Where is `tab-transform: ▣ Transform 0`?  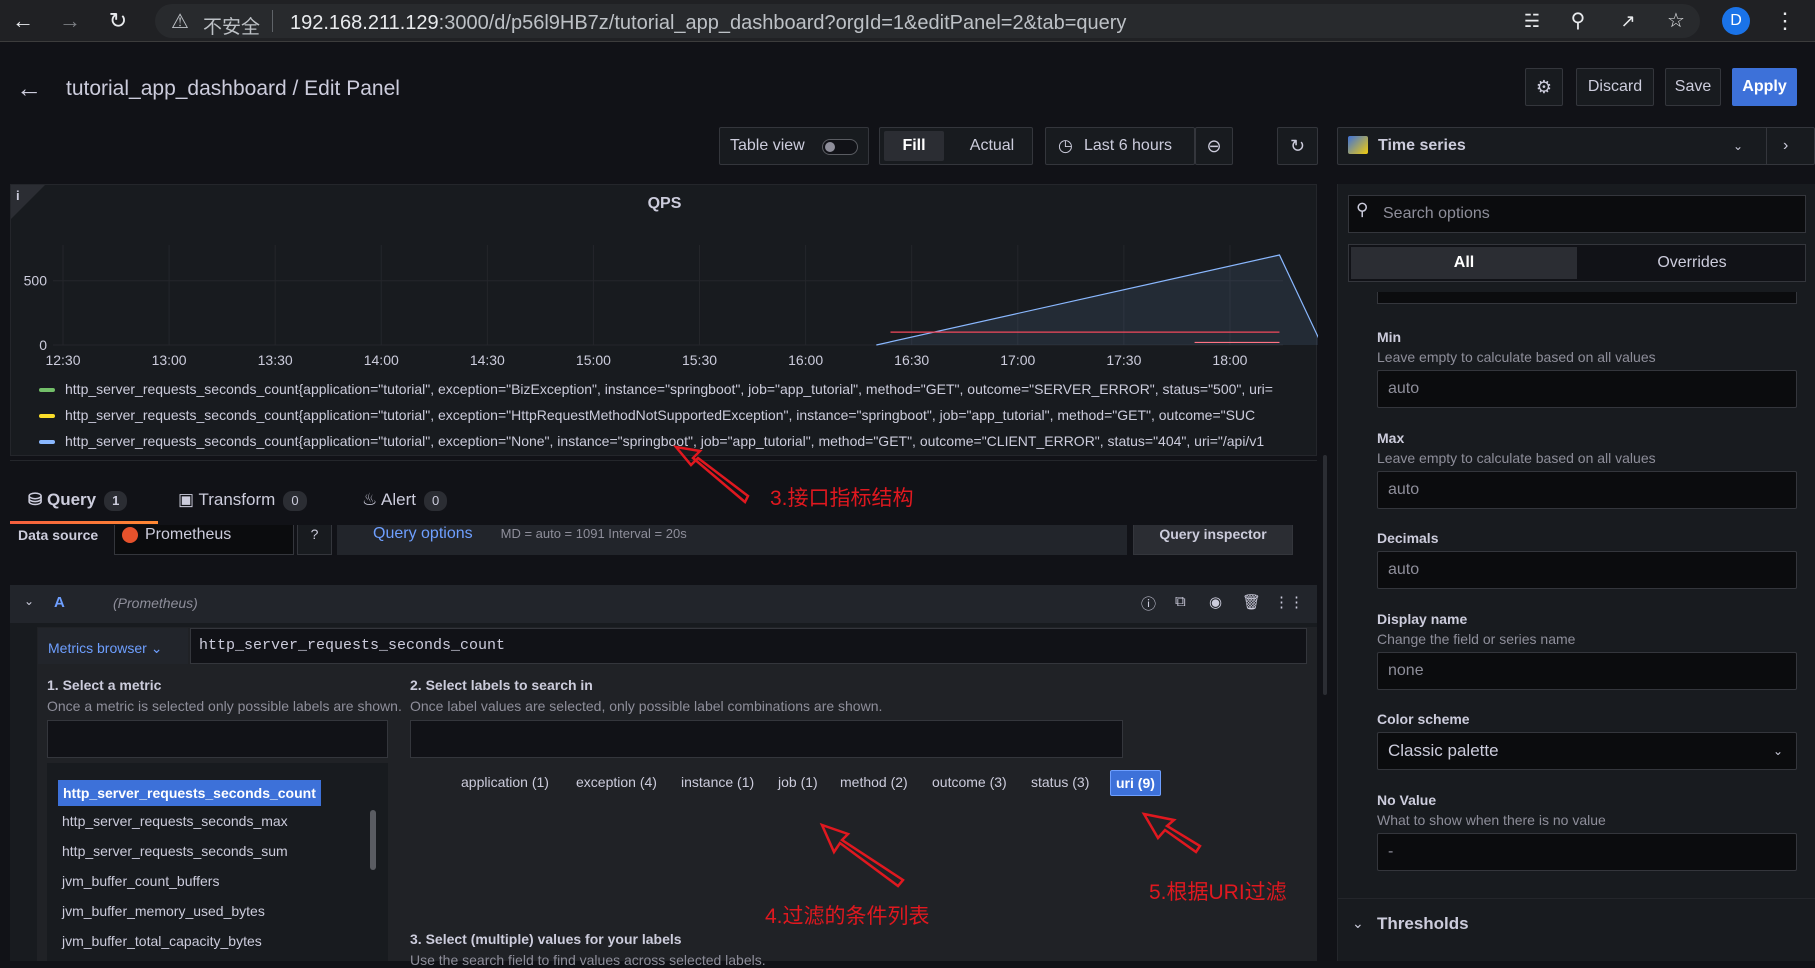 tab-transform: ▣ Transform 0 is located at coordinates (242, 500).